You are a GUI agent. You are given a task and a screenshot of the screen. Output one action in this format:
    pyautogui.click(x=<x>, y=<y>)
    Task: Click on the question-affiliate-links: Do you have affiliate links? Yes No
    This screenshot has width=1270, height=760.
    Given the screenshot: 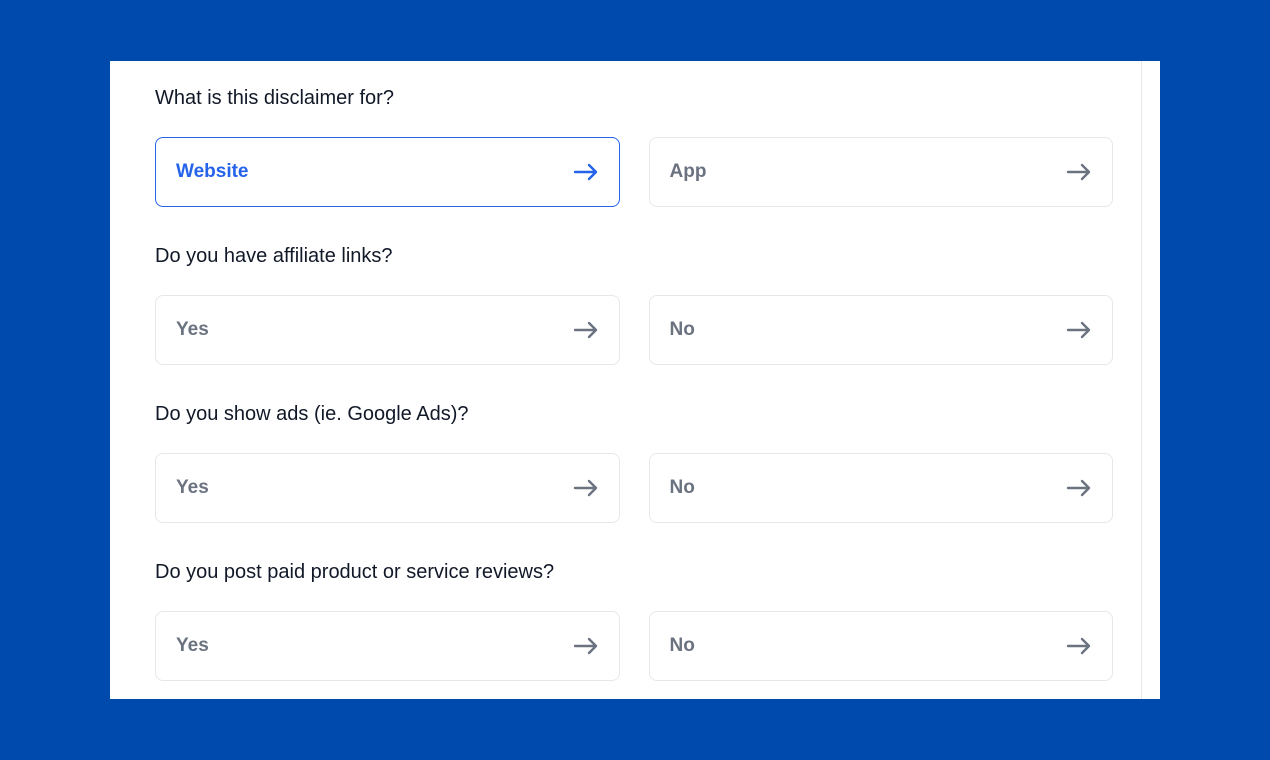 What is the action you would take?
    pyautogui.click(x=634, y=303)
    